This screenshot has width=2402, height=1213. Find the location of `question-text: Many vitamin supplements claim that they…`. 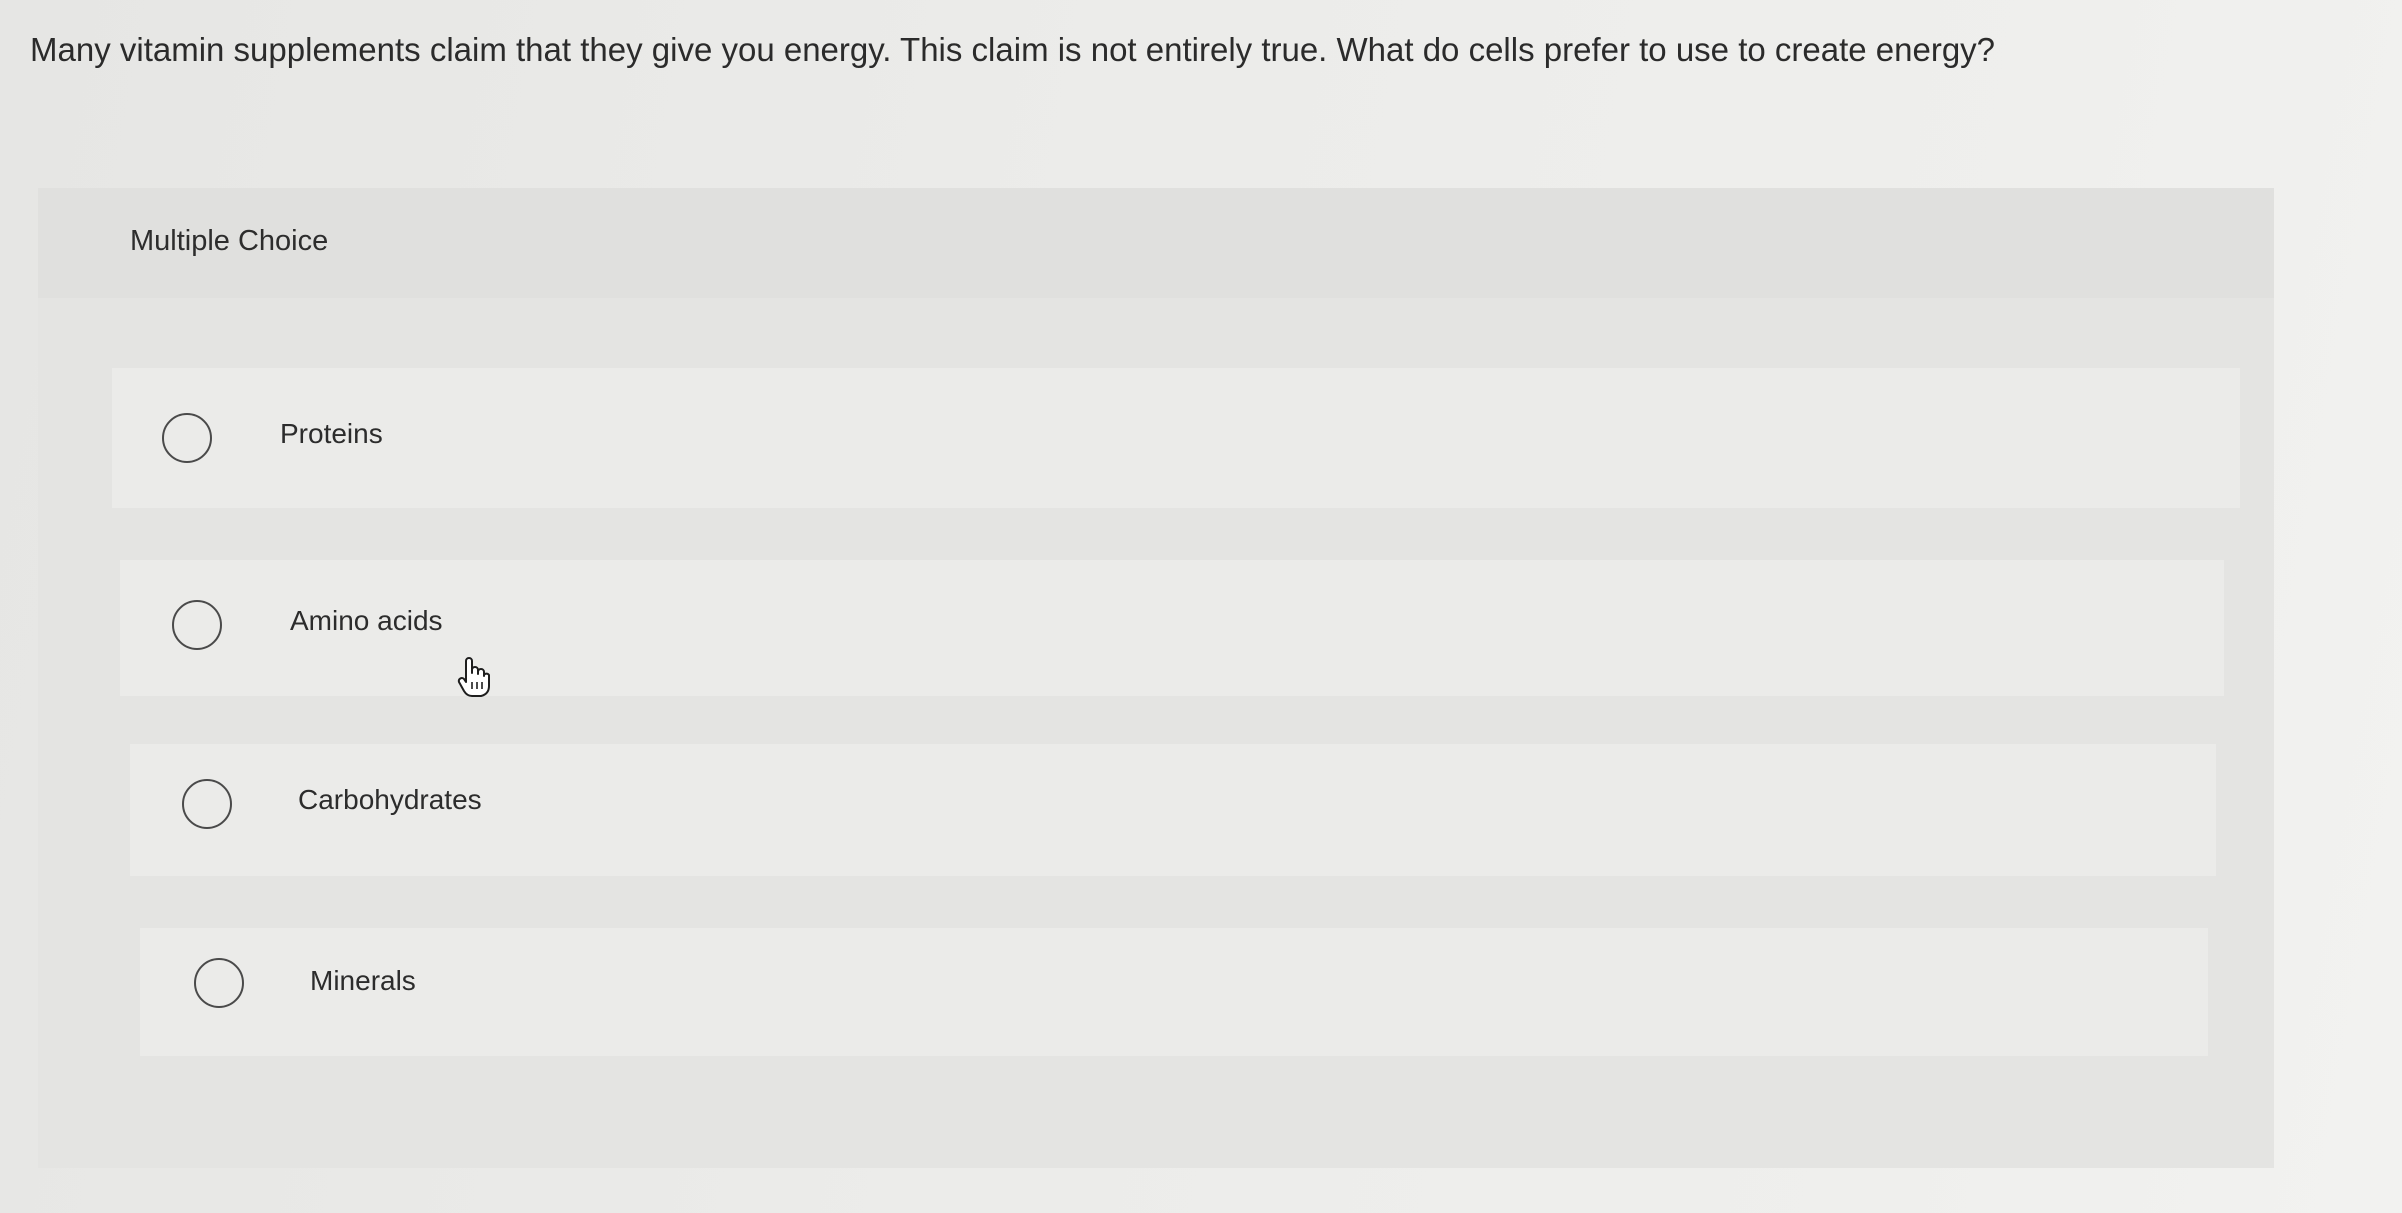

question-text: Many vitamin supplements claim that they… is located at coordinates (1013, 49).